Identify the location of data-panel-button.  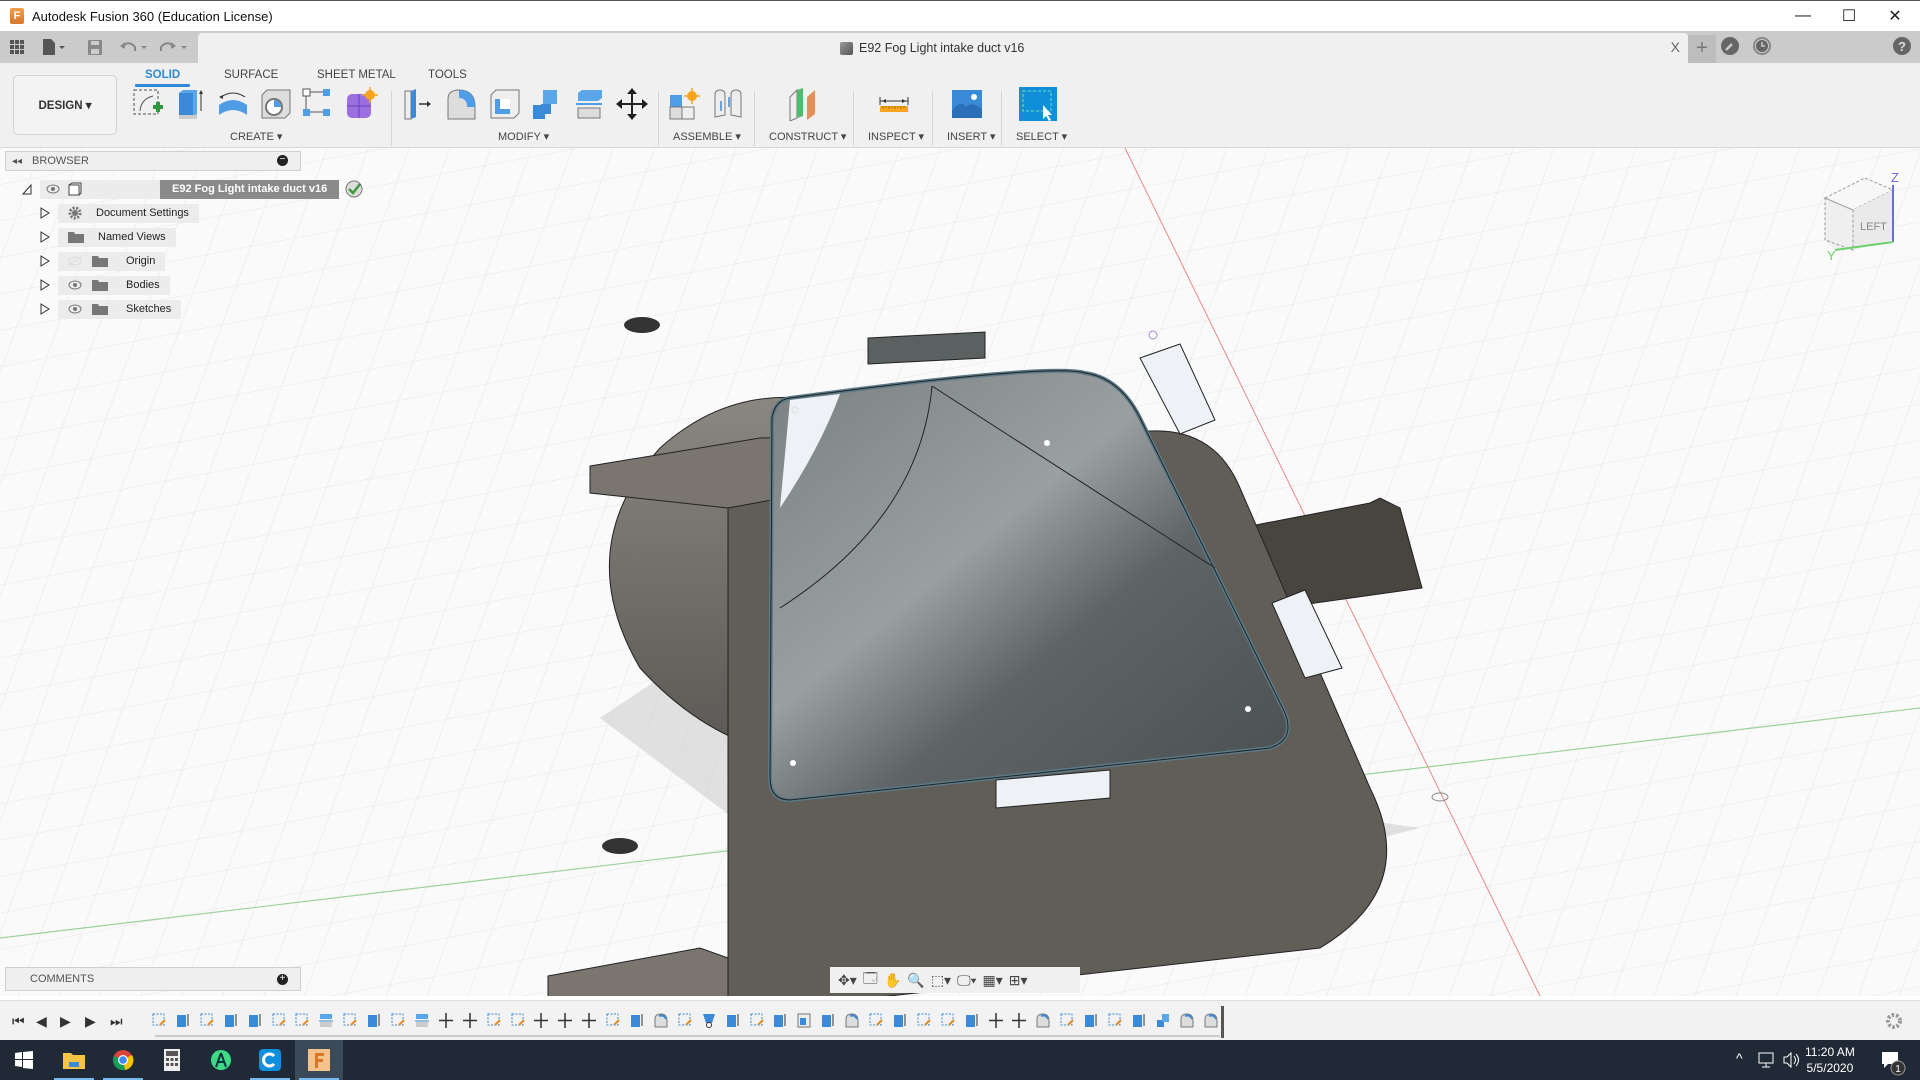
(17, 47).